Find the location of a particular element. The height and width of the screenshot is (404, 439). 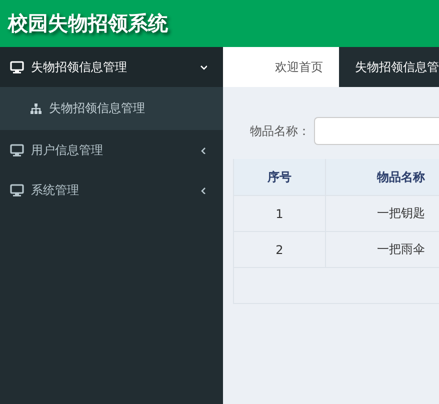

column-header: 序号 is located at coordinates (280, 177).